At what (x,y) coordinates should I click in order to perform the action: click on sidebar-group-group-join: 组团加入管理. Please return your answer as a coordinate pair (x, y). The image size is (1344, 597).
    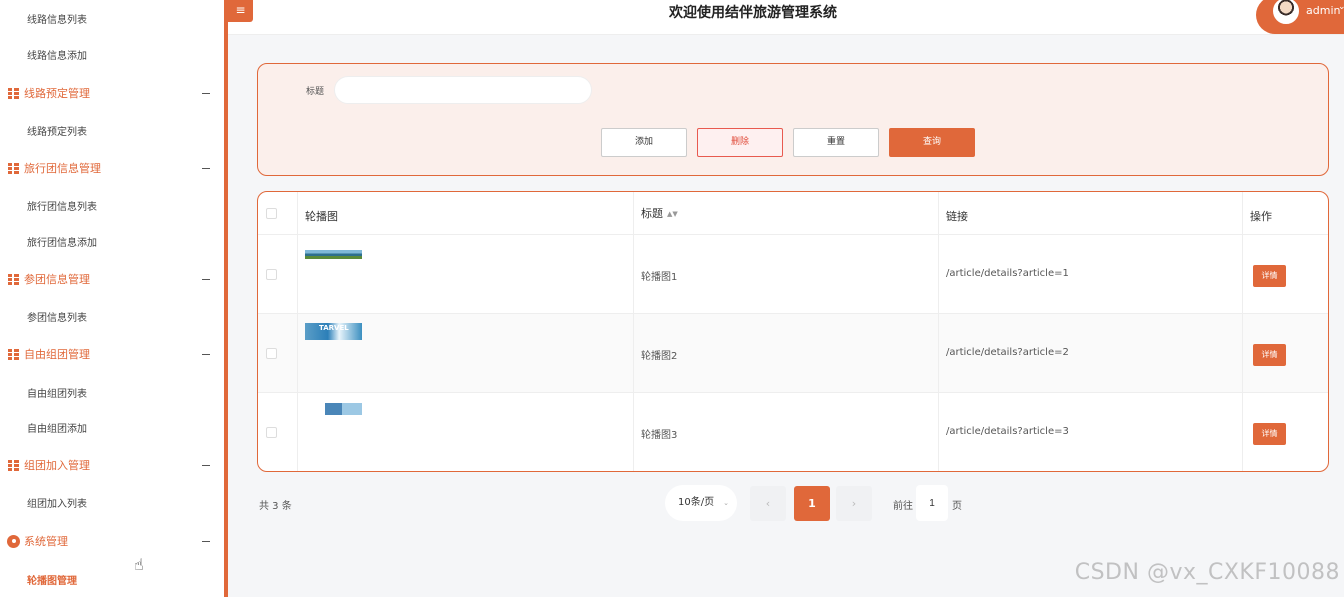
    Looking at the image, I should click on (112, 465).